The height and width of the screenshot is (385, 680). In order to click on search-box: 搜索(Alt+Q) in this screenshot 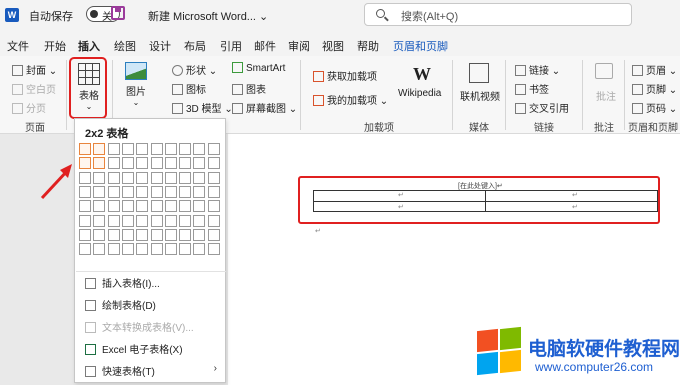, I will do `click(498, 14)`.